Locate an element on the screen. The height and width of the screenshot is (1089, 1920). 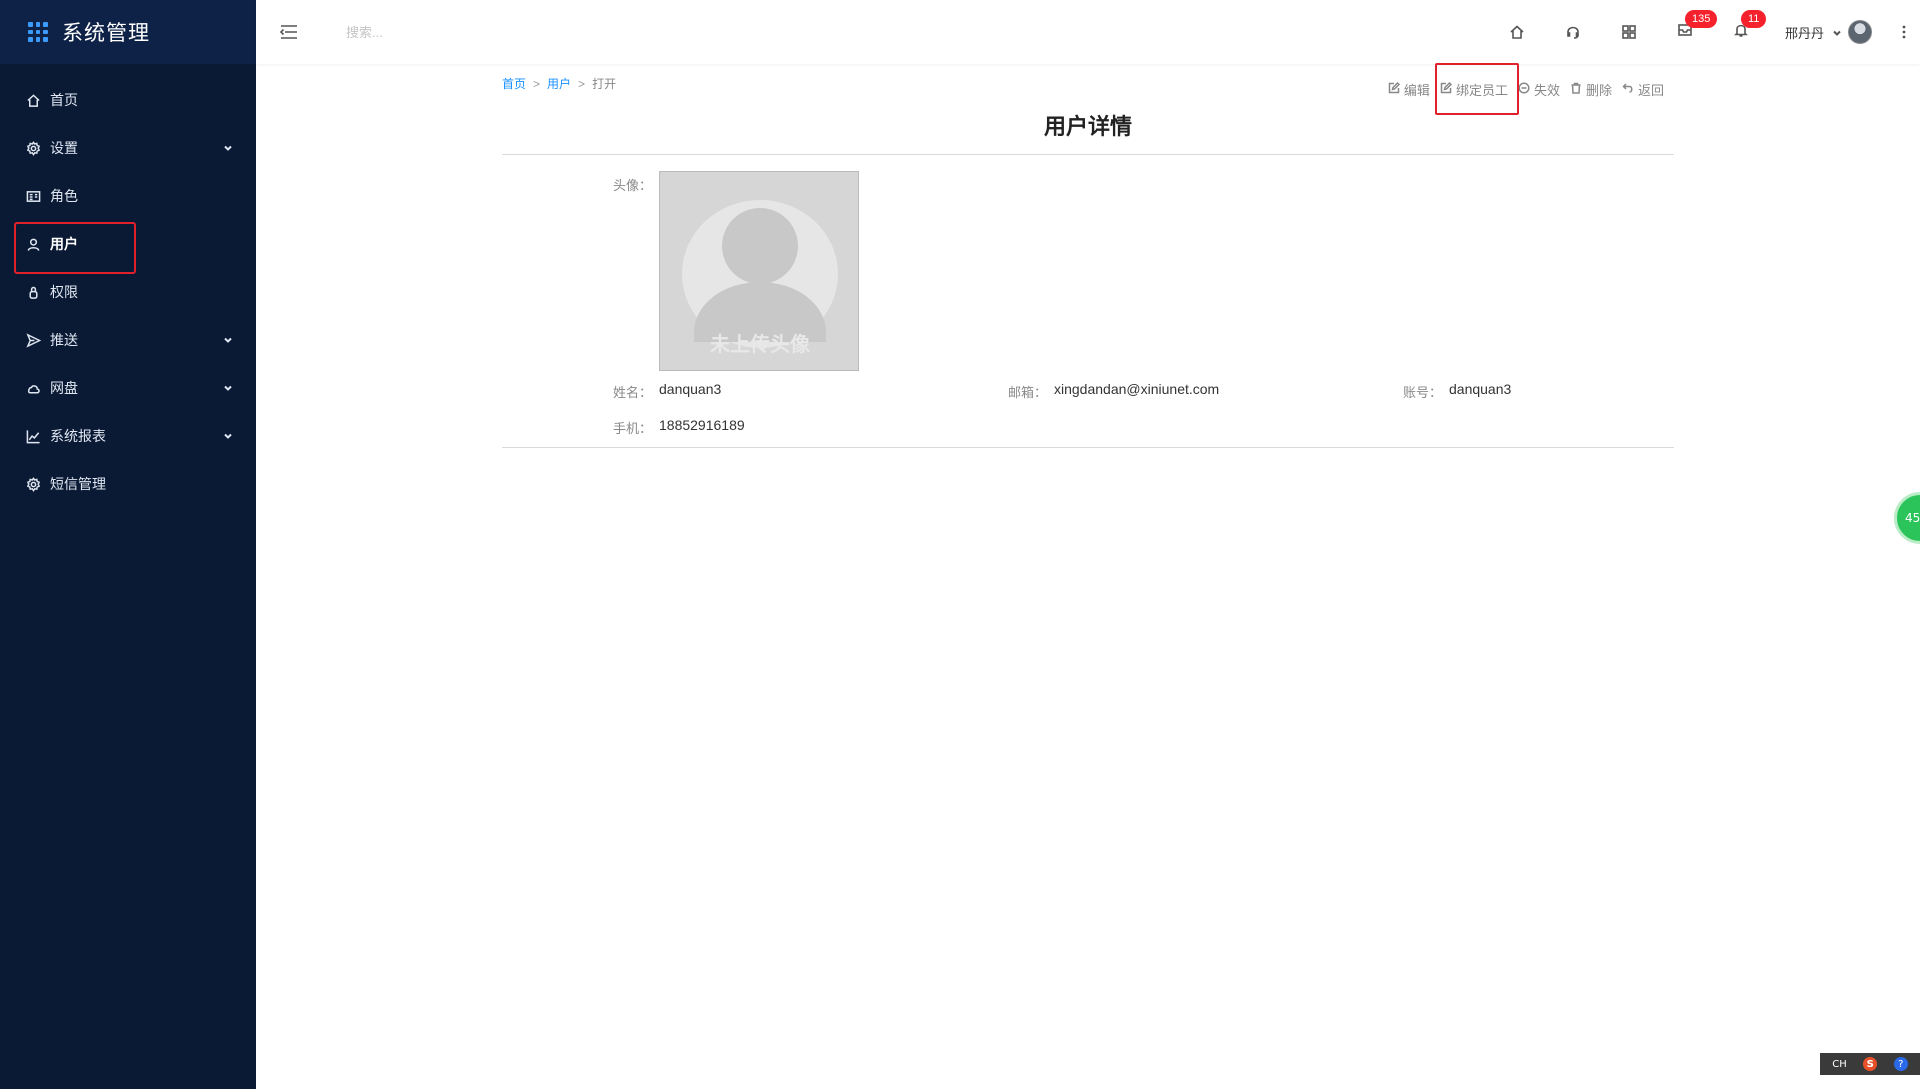
sidebar-item-label: 权限 is located at coordinates (64, 293).